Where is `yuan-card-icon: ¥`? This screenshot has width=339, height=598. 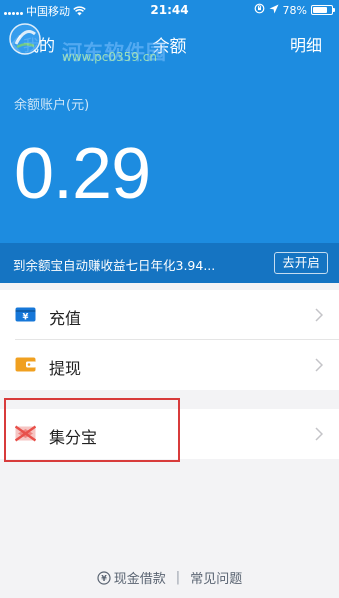 yuan-card-icon: ¥ is located at coordinates (25, 314).